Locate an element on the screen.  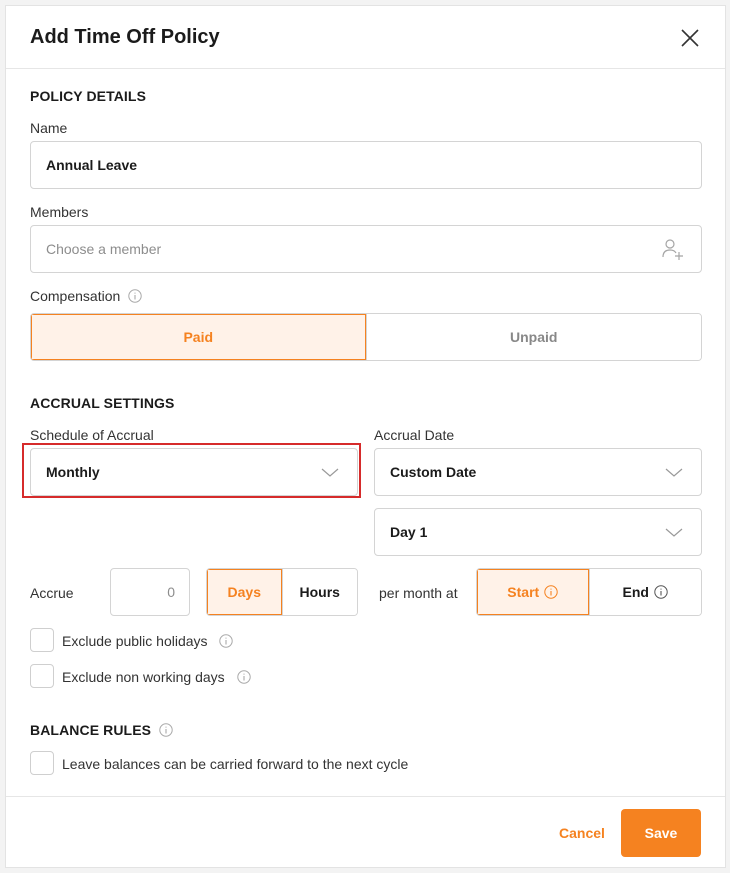
accrual-date-value: Custom Date is located at coordinates (433, 472).